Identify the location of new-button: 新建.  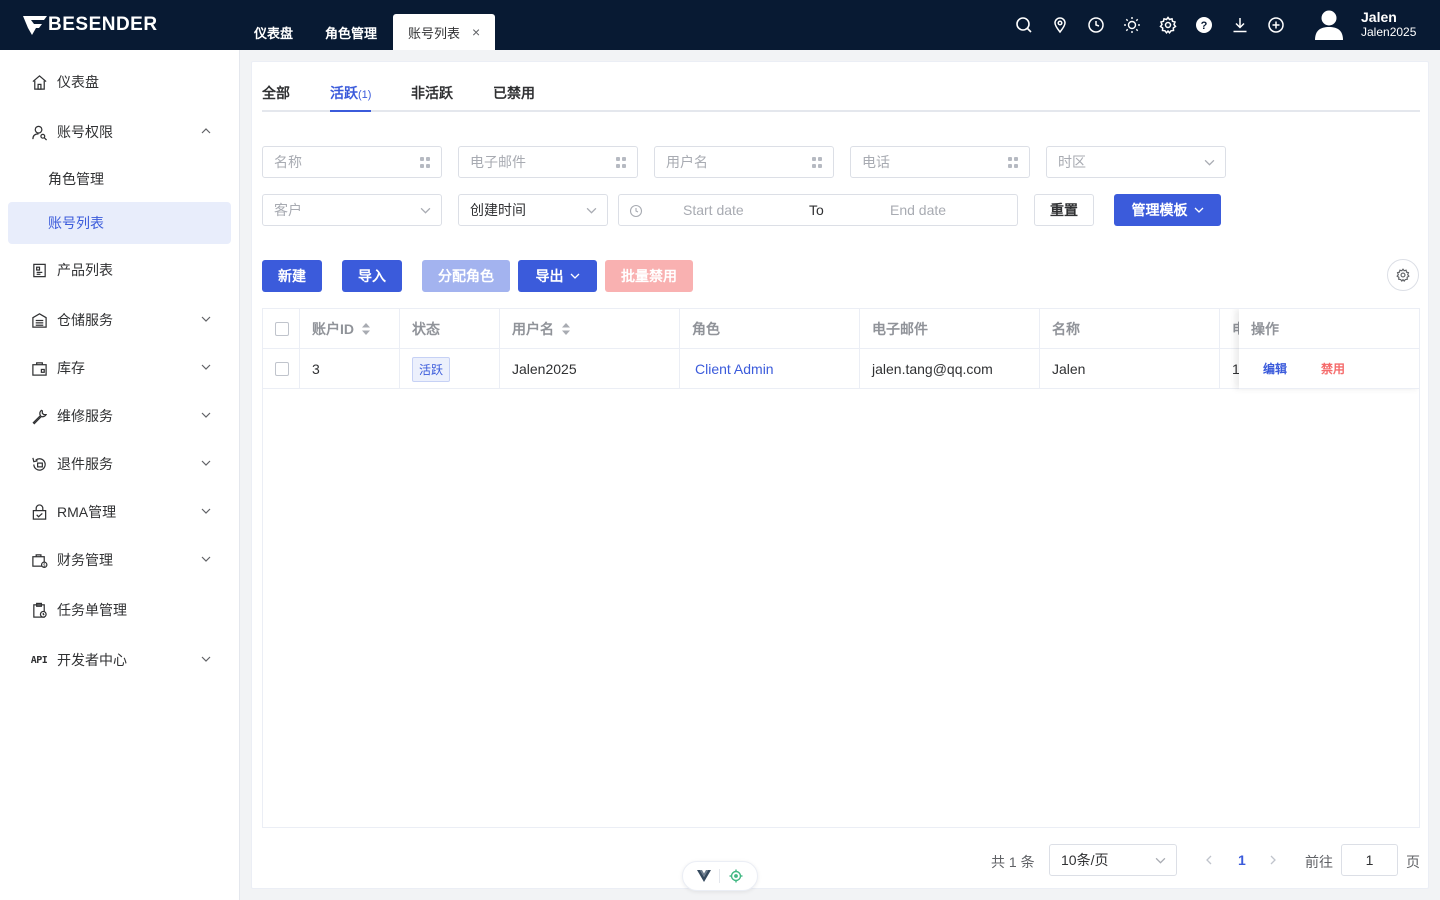
(292, 276).